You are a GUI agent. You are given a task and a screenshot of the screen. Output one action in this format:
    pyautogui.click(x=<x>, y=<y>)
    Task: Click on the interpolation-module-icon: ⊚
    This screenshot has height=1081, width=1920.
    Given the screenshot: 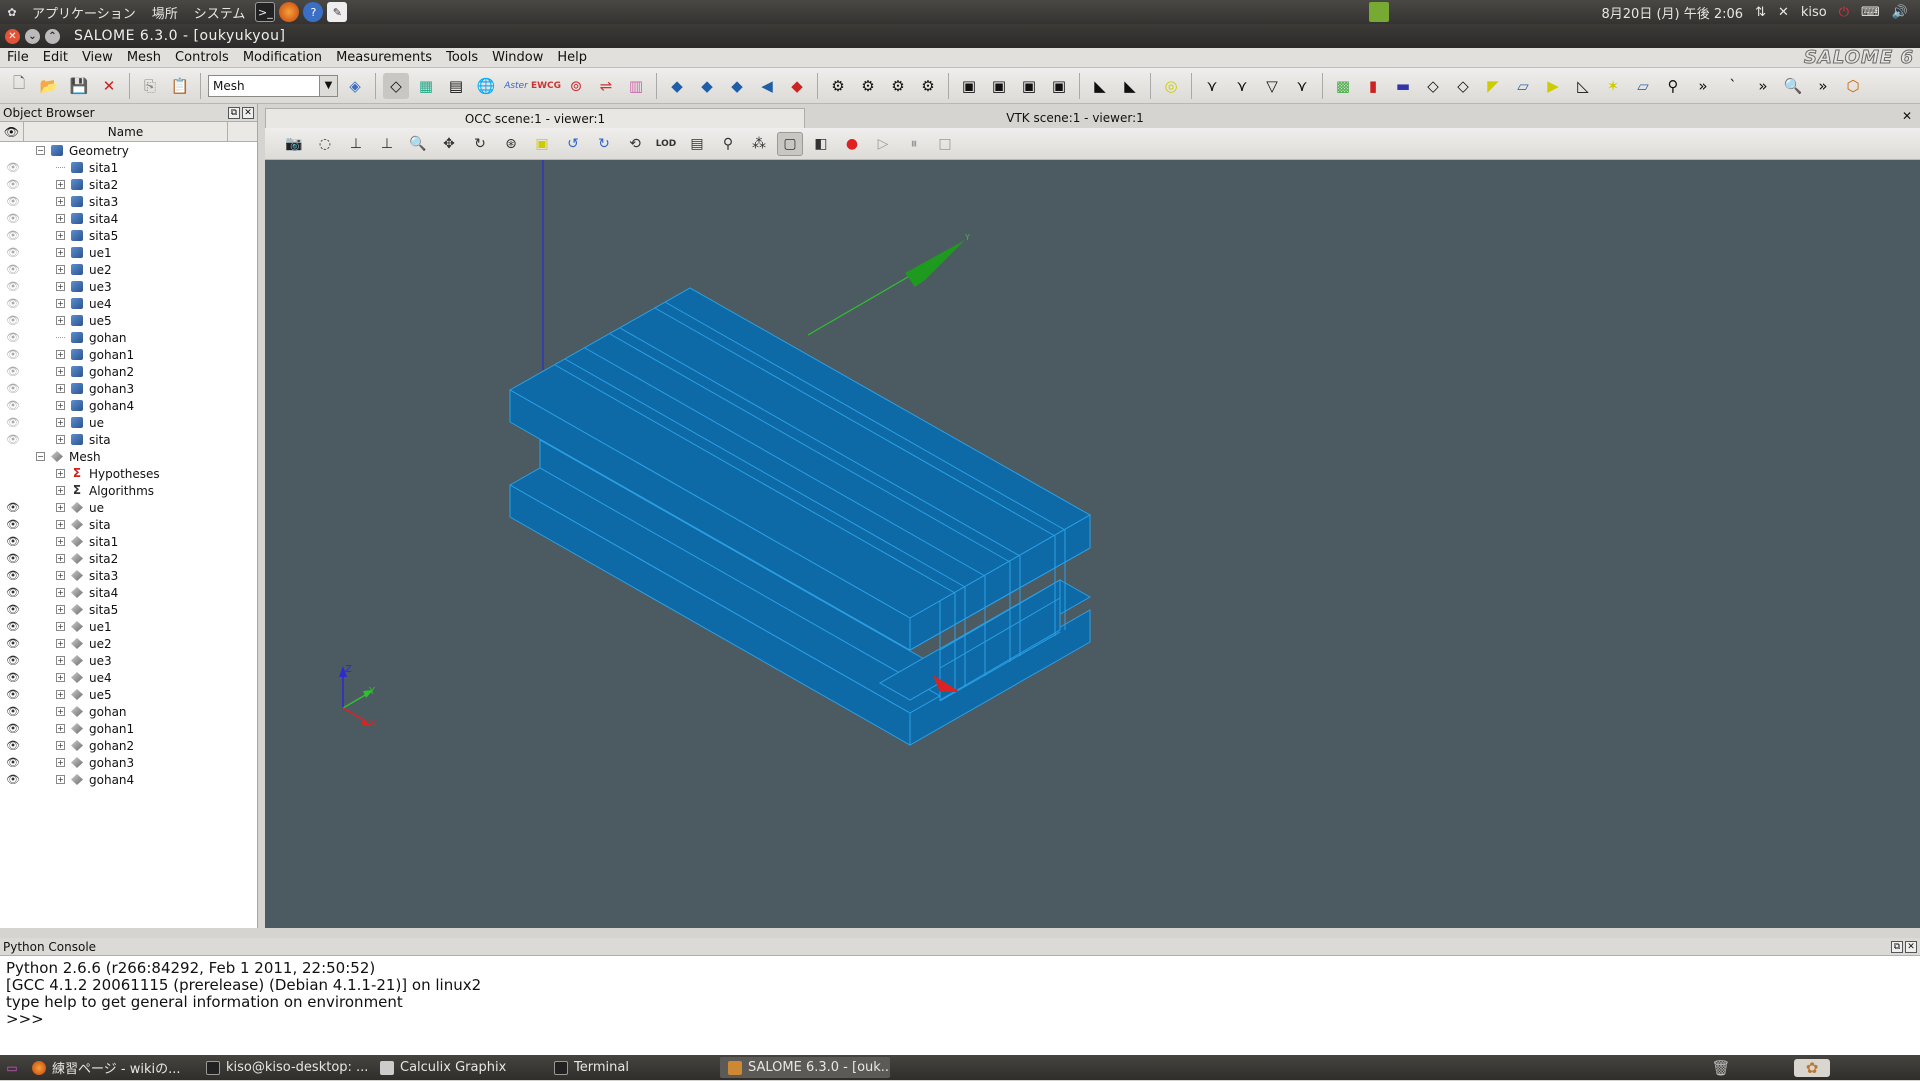 What is the action you would take?
    pyautogui.click(x=576, y=86)
    